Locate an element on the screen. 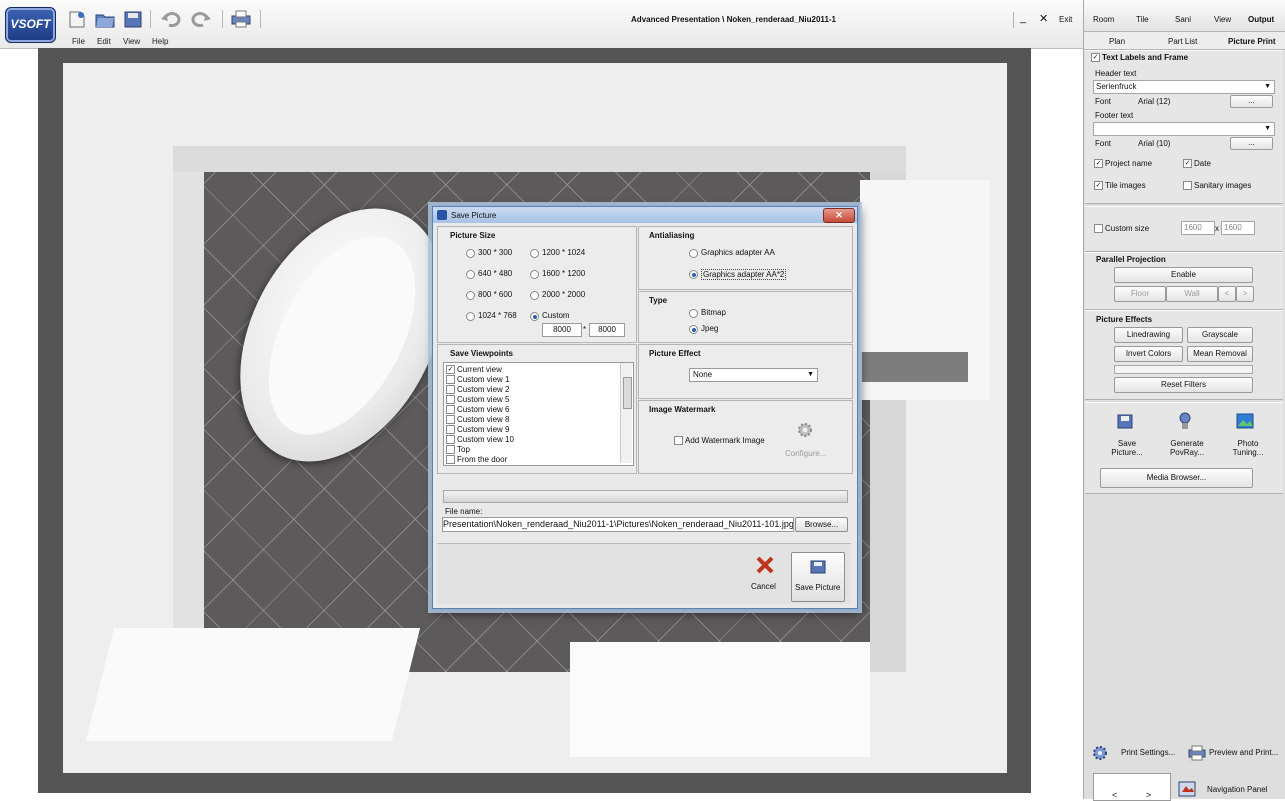 The height and width of the screenshot is (801, 1285). tab-room: Room is located at coordinates (1103, 19).